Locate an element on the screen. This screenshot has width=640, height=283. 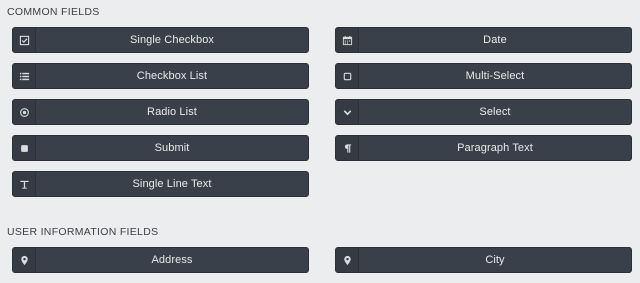
select-label: Select is located at coordinates (495, 112).